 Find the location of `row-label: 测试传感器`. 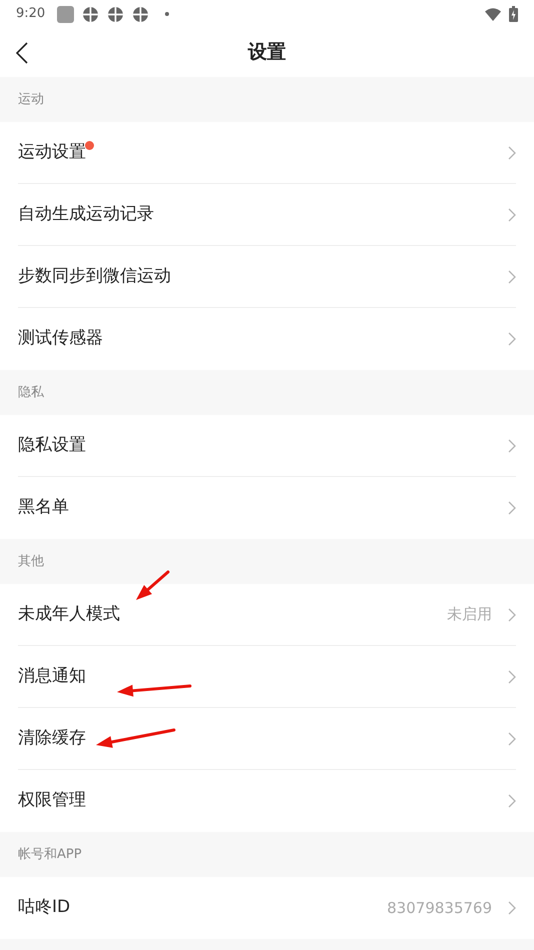

row-label: 测试传感器 is located at coordinates (60, 338).